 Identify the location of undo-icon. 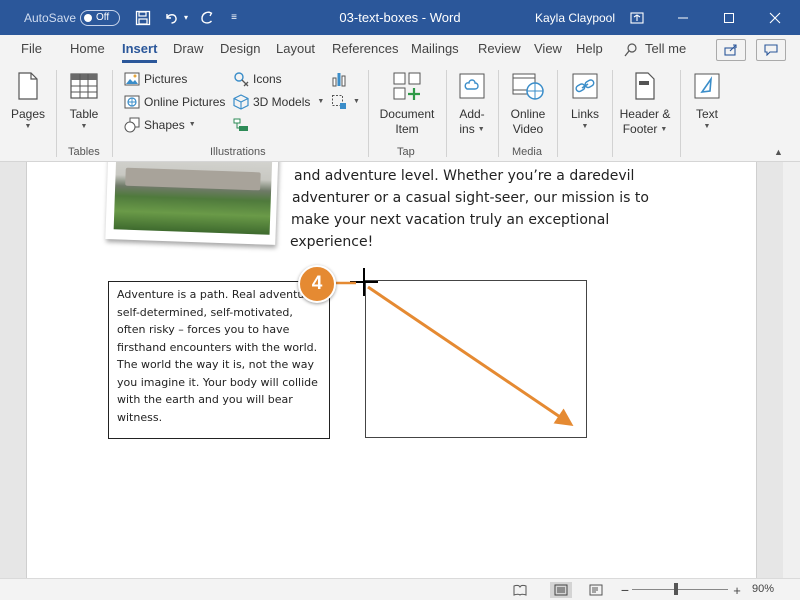
(171, 17).